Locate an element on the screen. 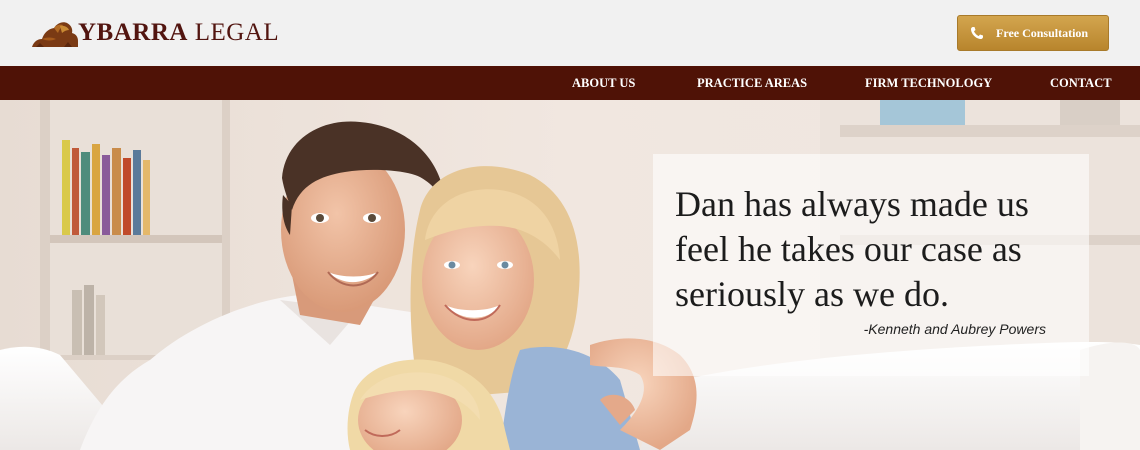 Image resolution: width=1140 pixels, height=450 pixels. logo-text-strong: YBARRA is located at coordinates (133, 32).